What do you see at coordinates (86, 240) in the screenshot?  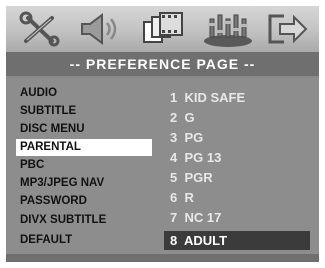 I see `menu-item-default: DEFAULT` at bounding box center [86, 240].